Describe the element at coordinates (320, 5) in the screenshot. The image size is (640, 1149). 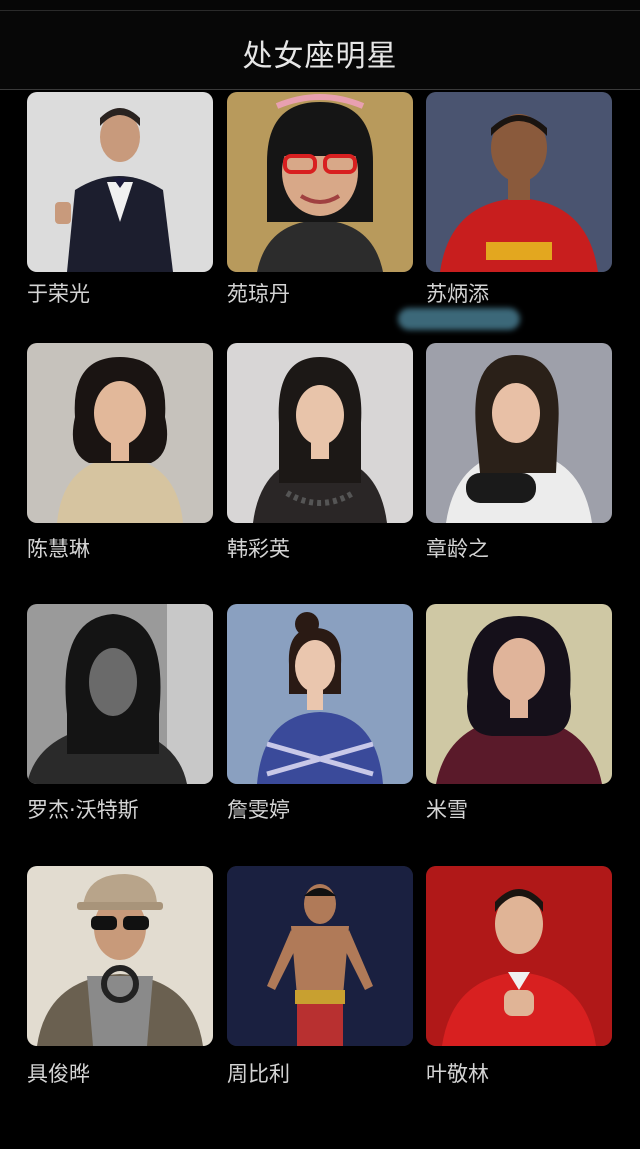
I see `status-bar-strip` at that location.